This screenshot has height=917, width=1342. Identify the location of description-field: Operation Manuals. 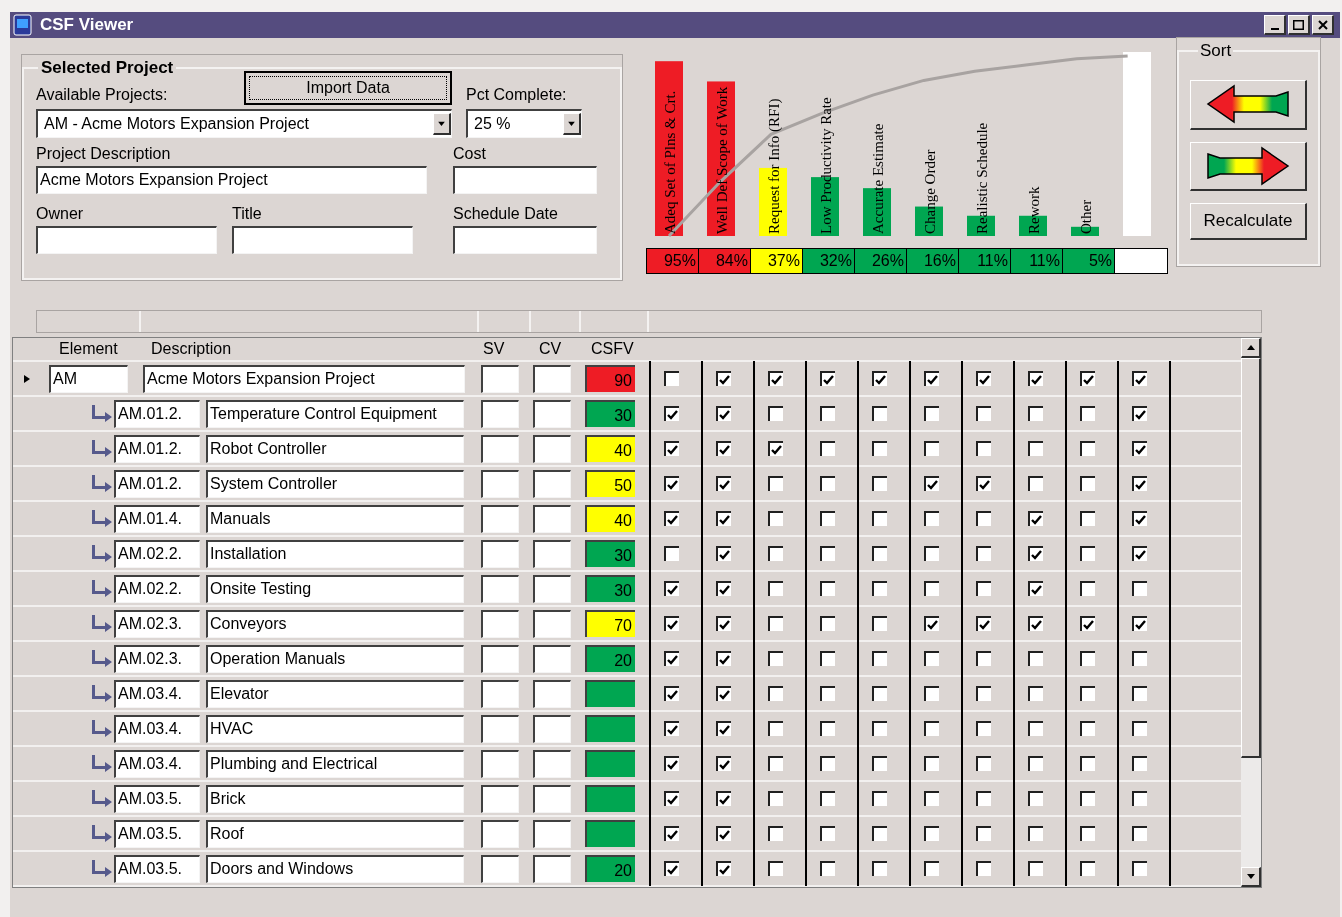
(335, 658).